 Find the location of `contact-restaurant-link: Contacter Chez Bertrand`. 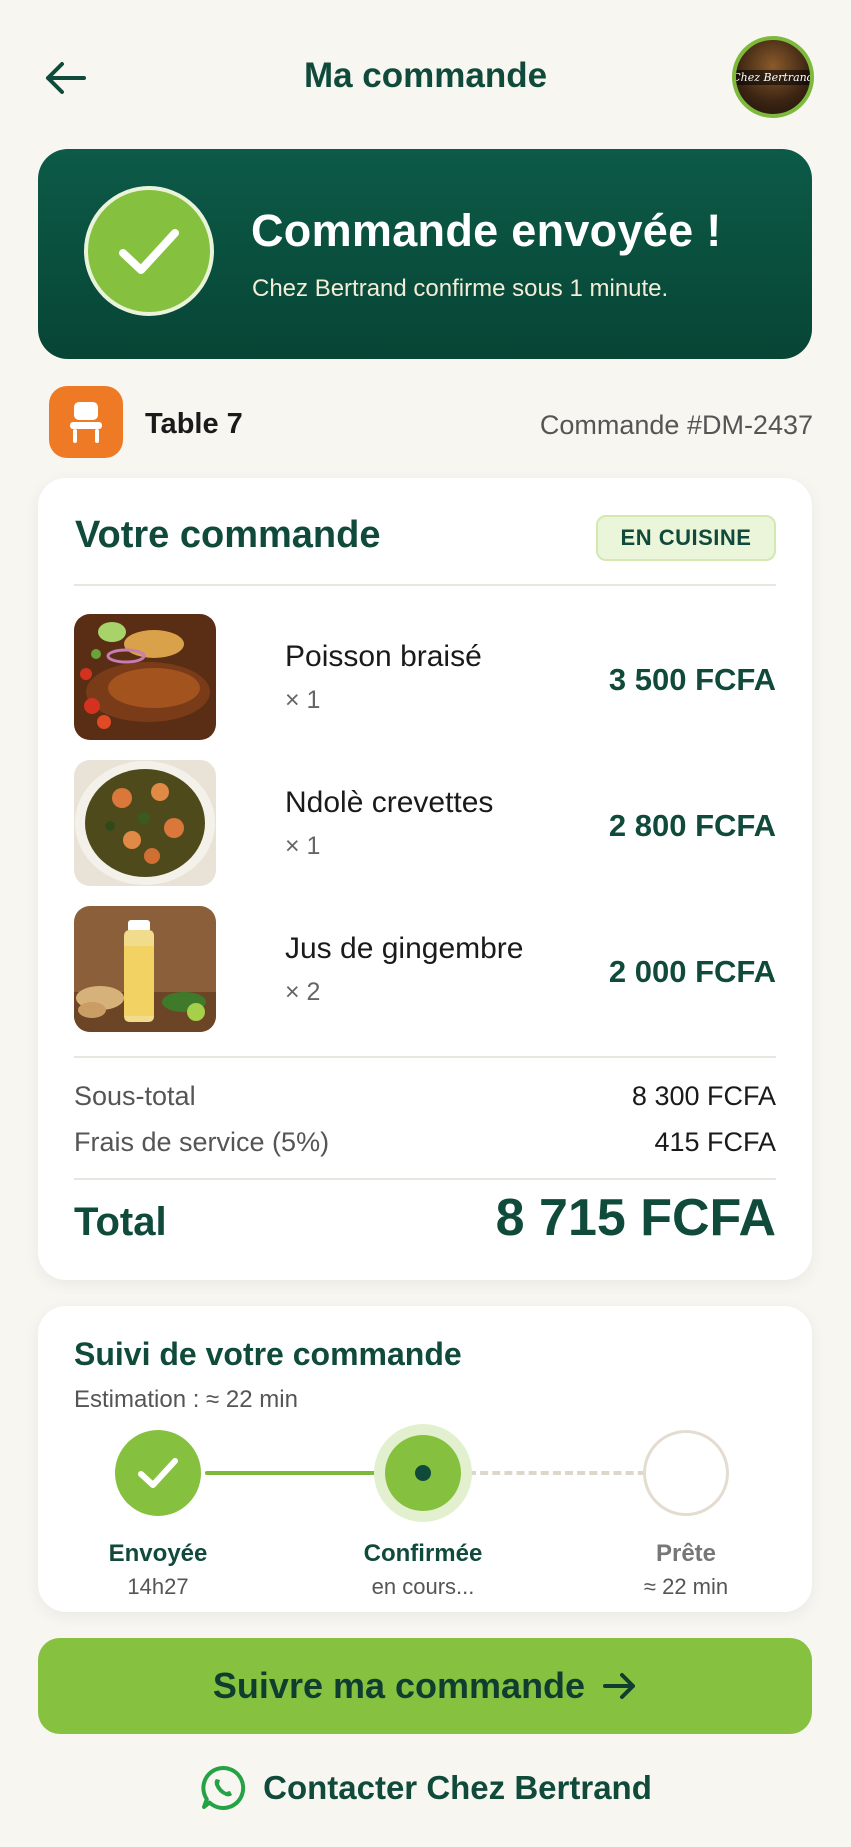

contact-restaurant-link: Contacter Chez Bertrand is located at coordinates (425, 1788).